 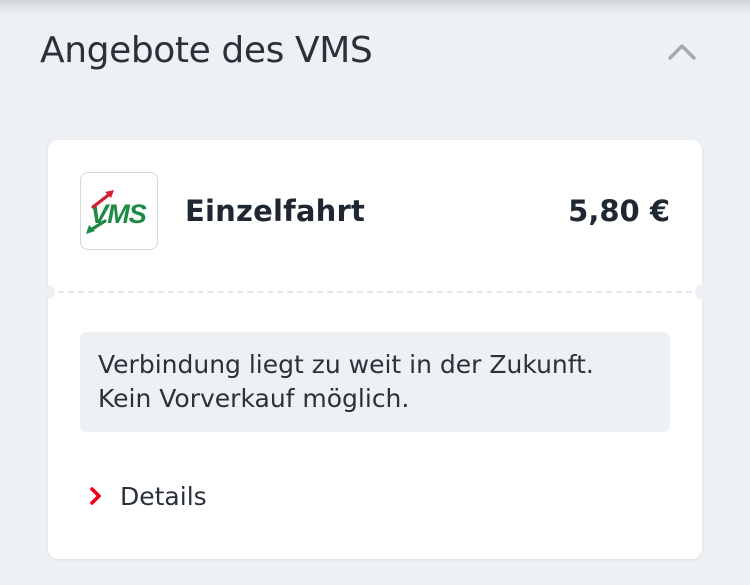 I want to click on vms-logo-icon: VMS, so click(x=117, y=212).